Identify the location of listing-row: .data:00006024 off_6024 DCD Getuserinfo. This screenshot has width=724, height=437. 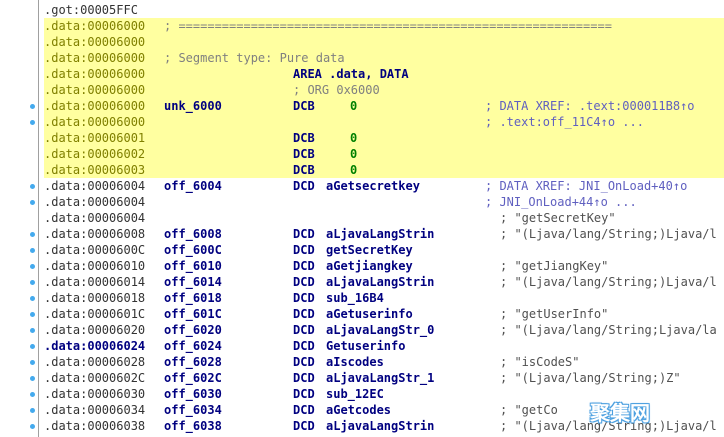
(384, 346).